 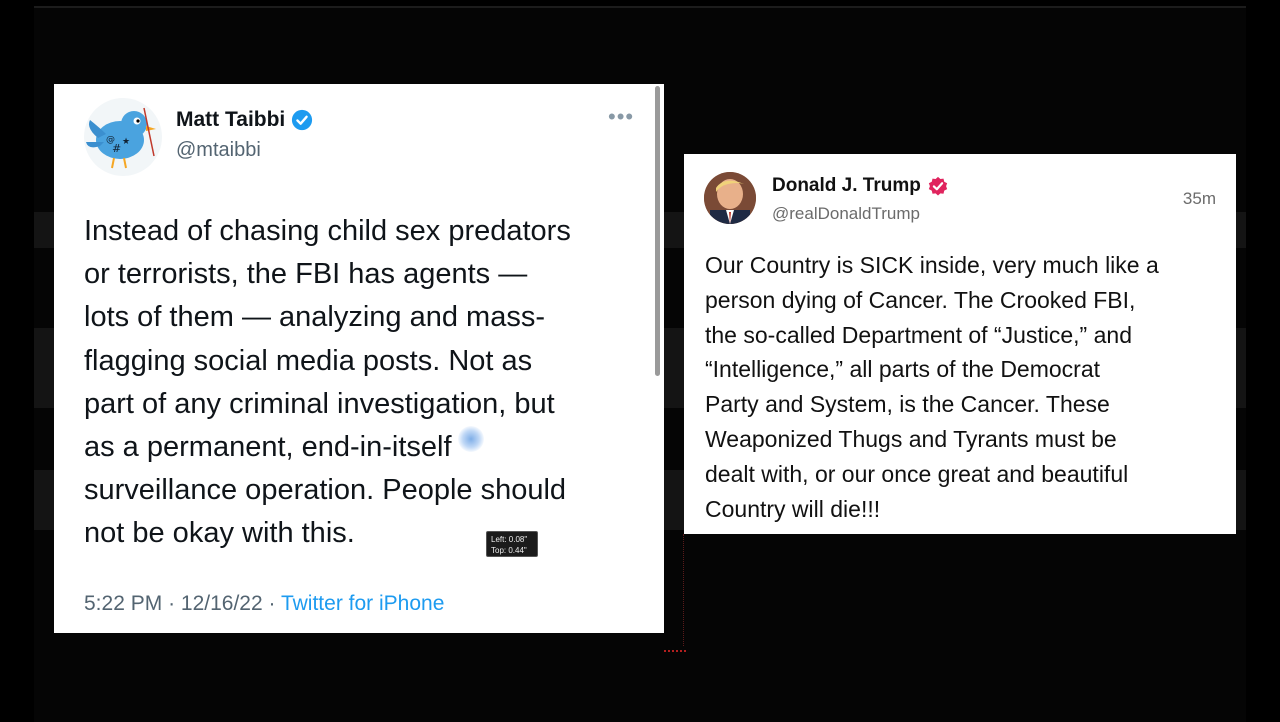 I want to click on selection-guide-line, so click(x=683, y=590).